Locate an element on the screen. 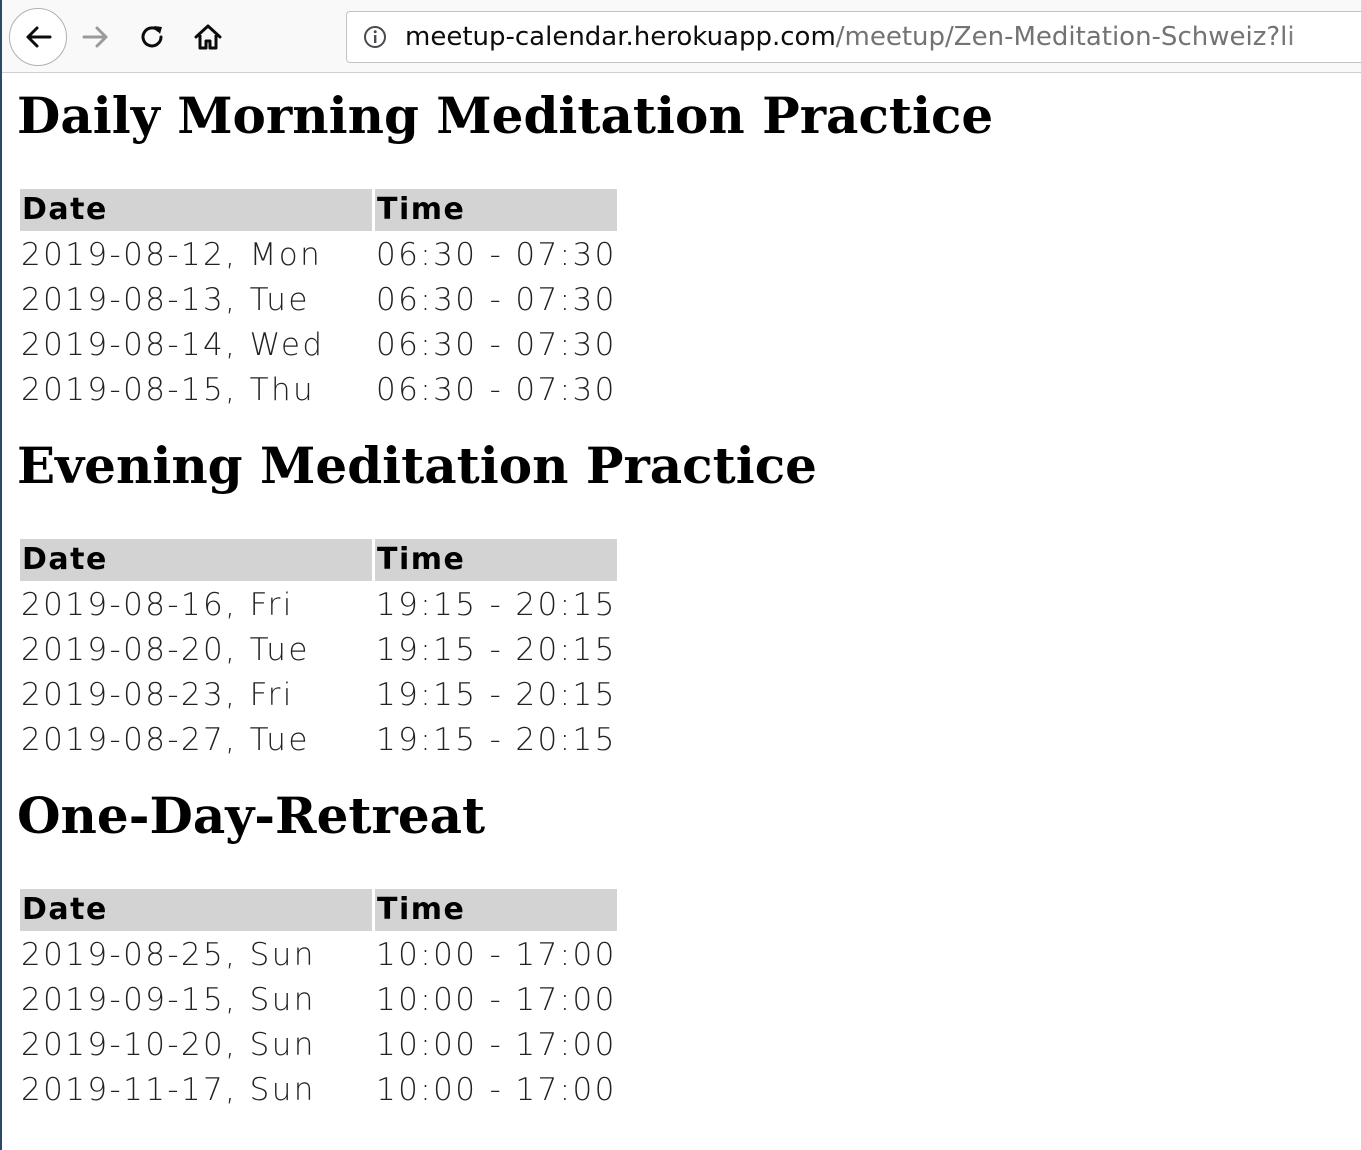 This screenshot has width=1361, height=1150. reload-button is located at coordinates (152, 37).